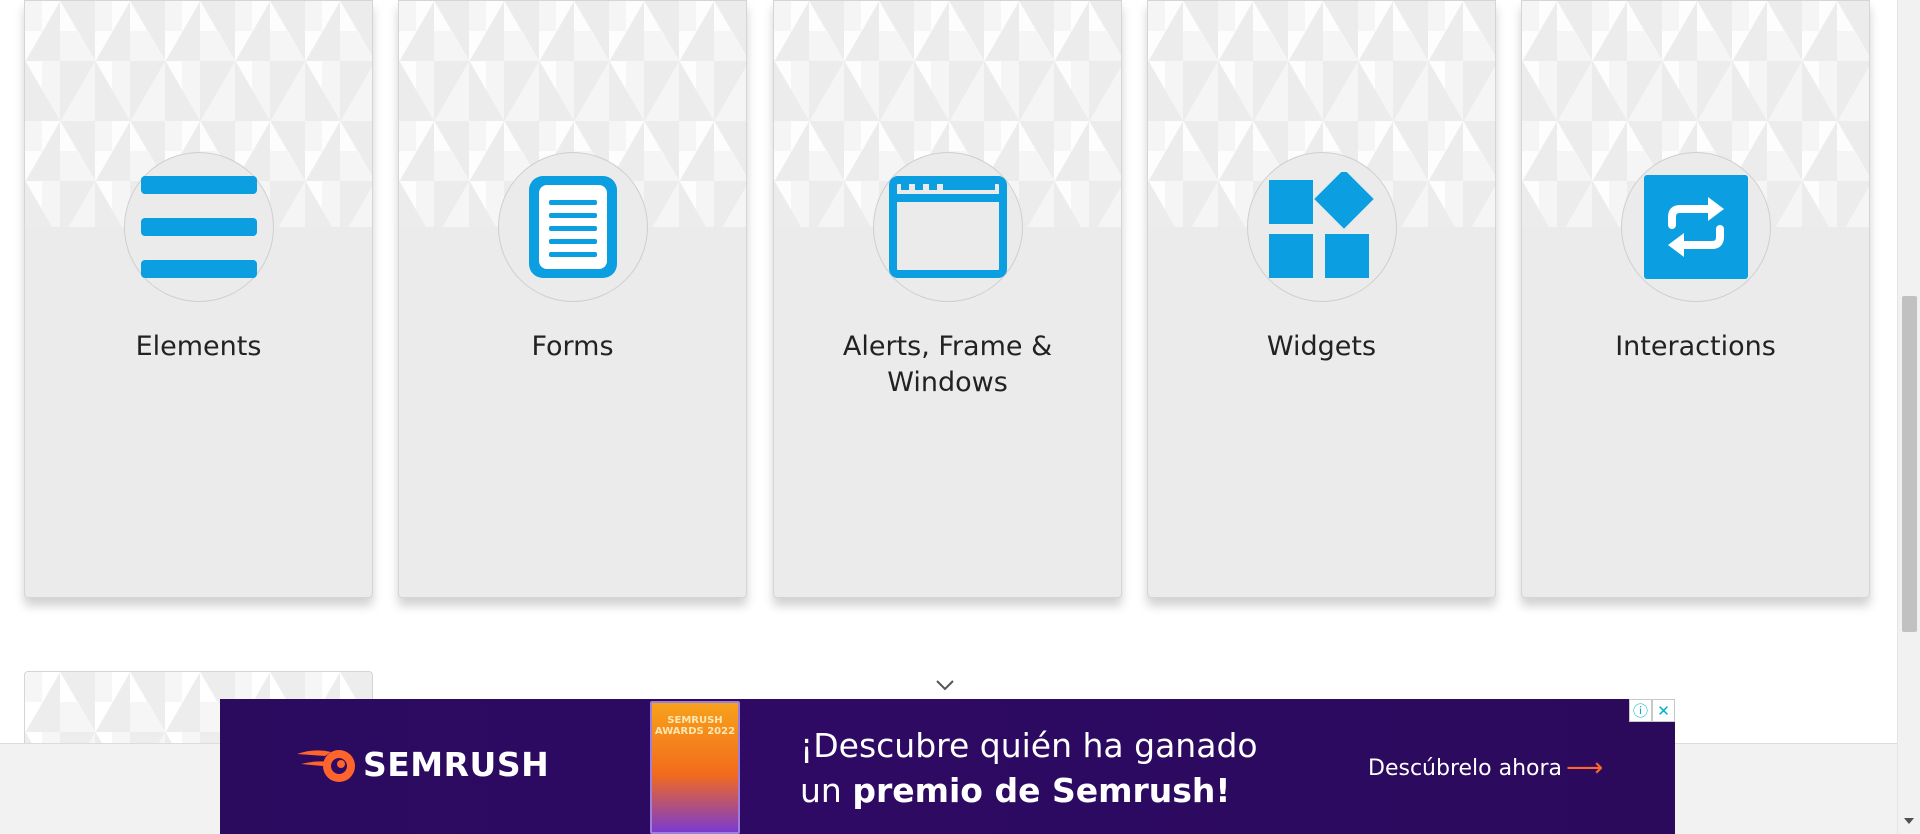 The width and height of the screenshot is (1920, 834). What do you see at coordinates (1321, 346) in the screenshot?
I see `card-title: Widgets` at bounding box center [1321, 346].